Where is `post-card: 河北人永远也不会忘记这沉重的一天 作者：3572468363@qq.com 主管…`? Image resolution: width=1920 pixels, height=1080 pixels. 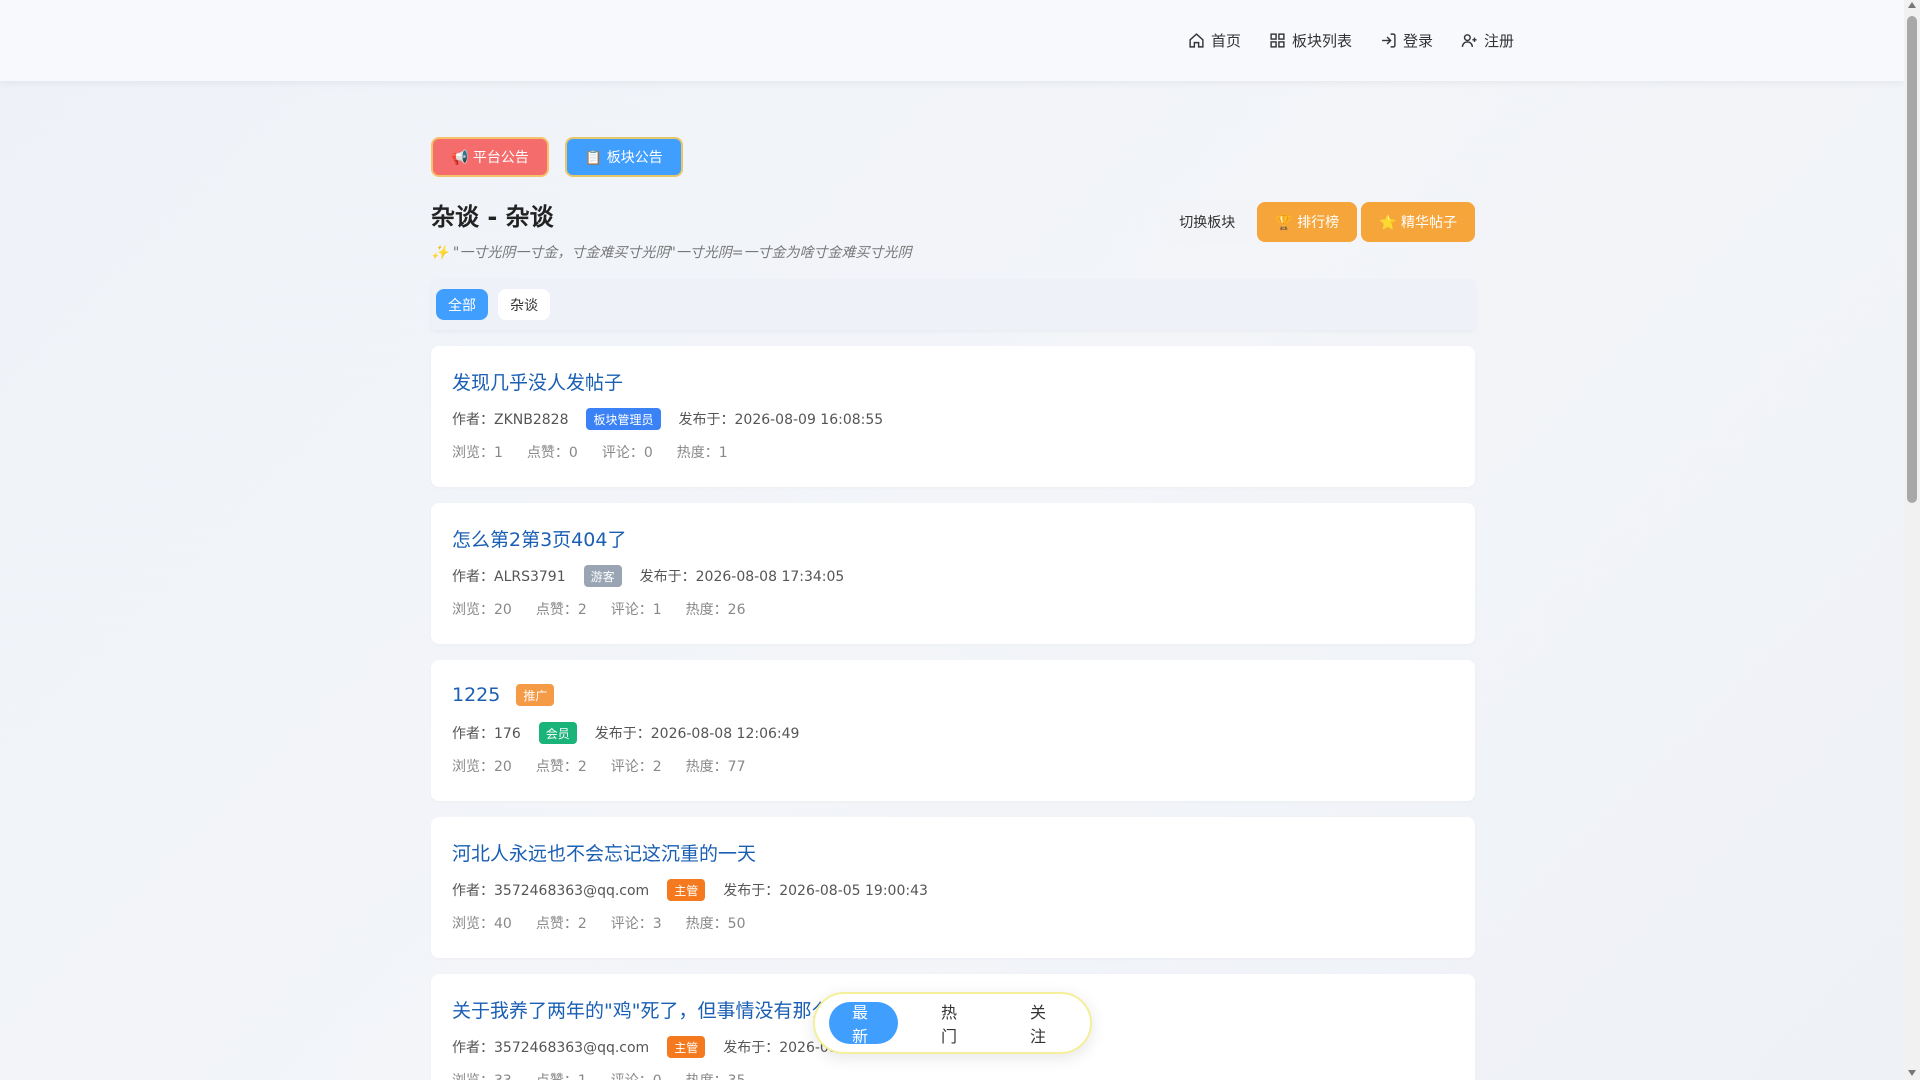 post-card: 河北人永远也不会忘记这沉重的一天 作者：3572468363@qq.com 主管… is located at coordinates (953, 887).